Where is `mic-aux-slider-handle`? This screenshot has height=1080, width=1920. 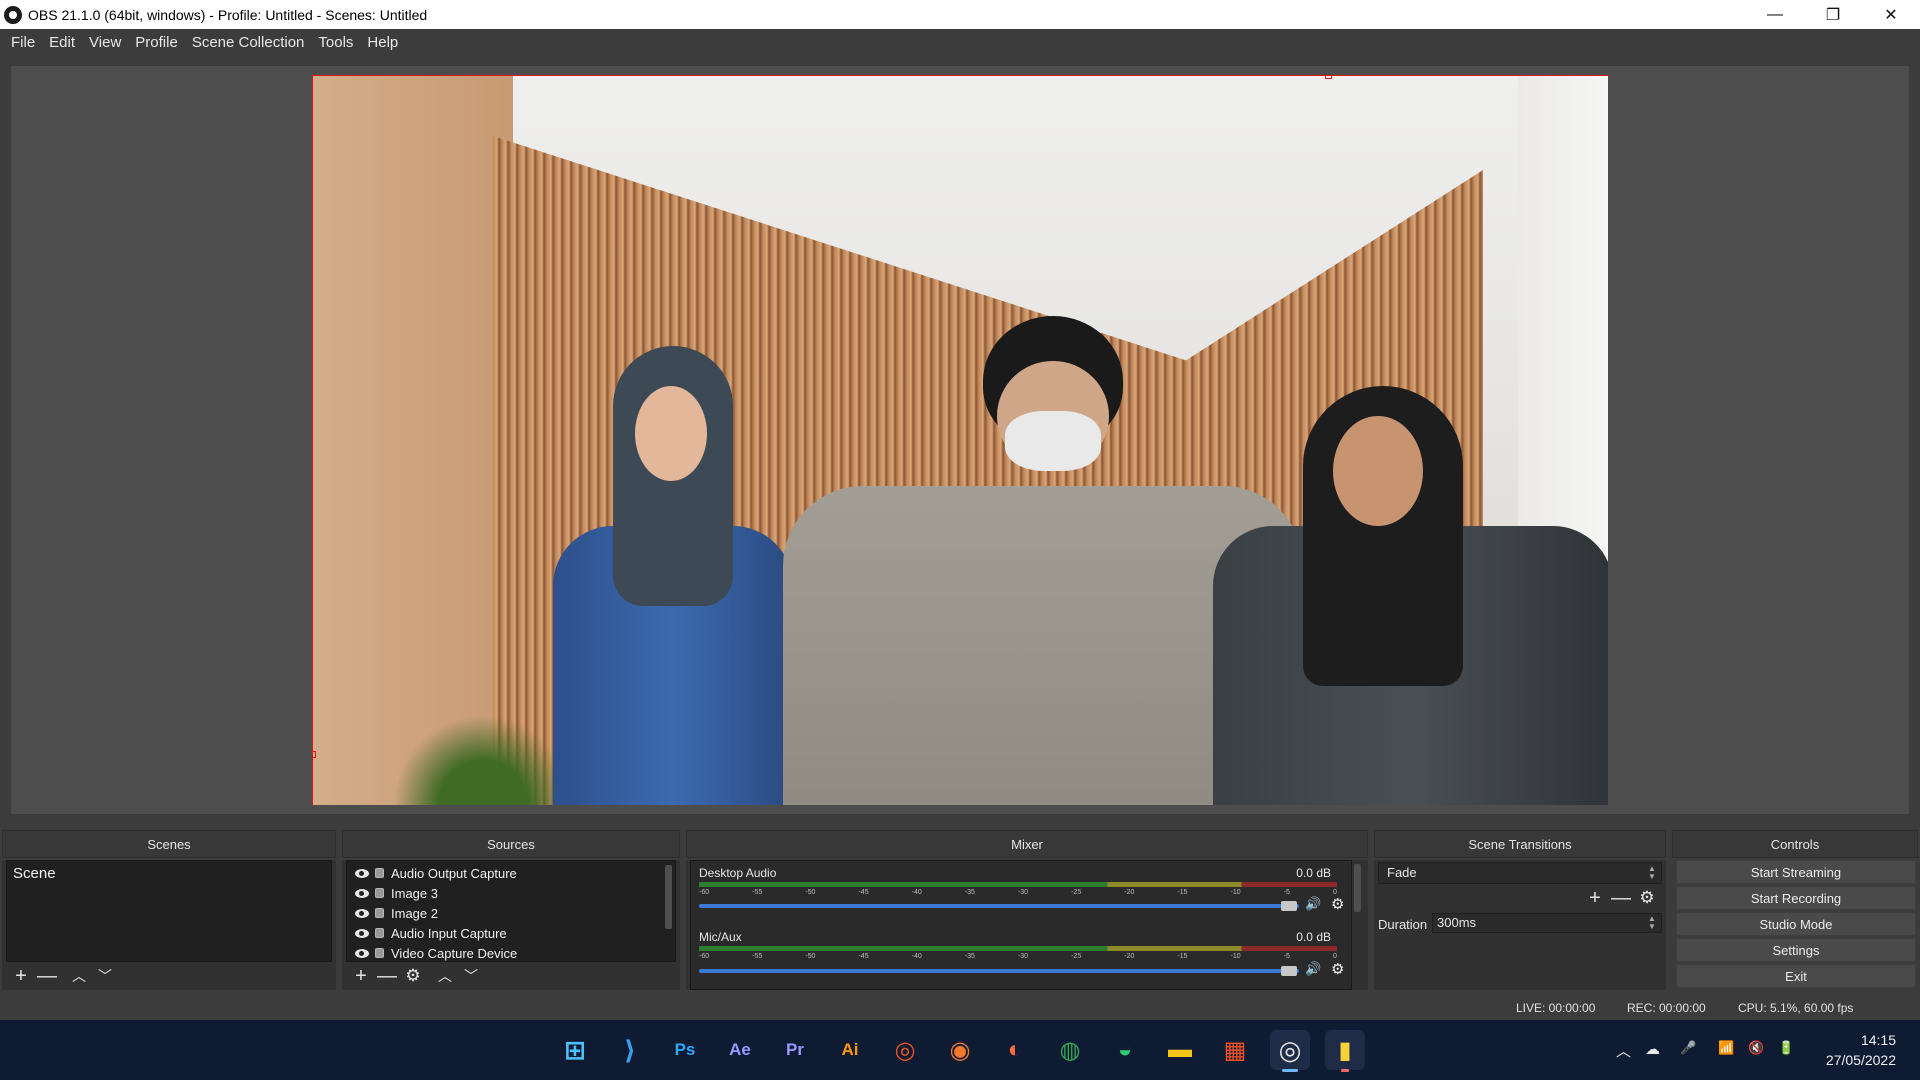
mic-aux-slider-handle is located at coordinates (1289, 971).